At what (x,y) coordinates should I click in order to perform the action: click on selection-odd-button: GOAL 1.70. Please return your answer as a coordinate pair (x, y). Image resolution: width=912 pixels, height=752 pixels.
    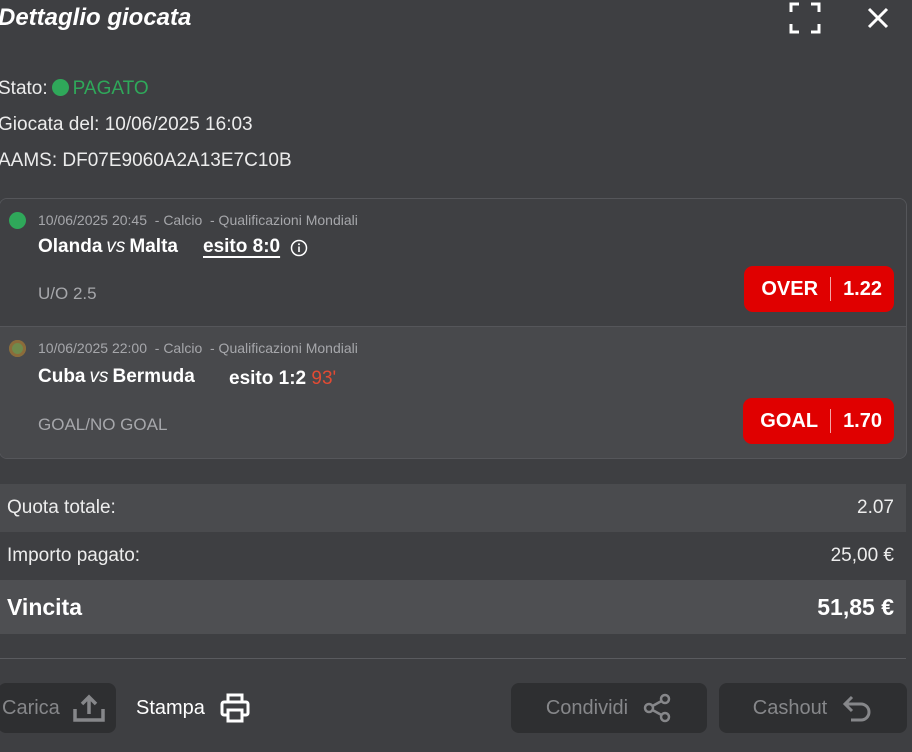
    Looking at the image, I should click on (818, 421).